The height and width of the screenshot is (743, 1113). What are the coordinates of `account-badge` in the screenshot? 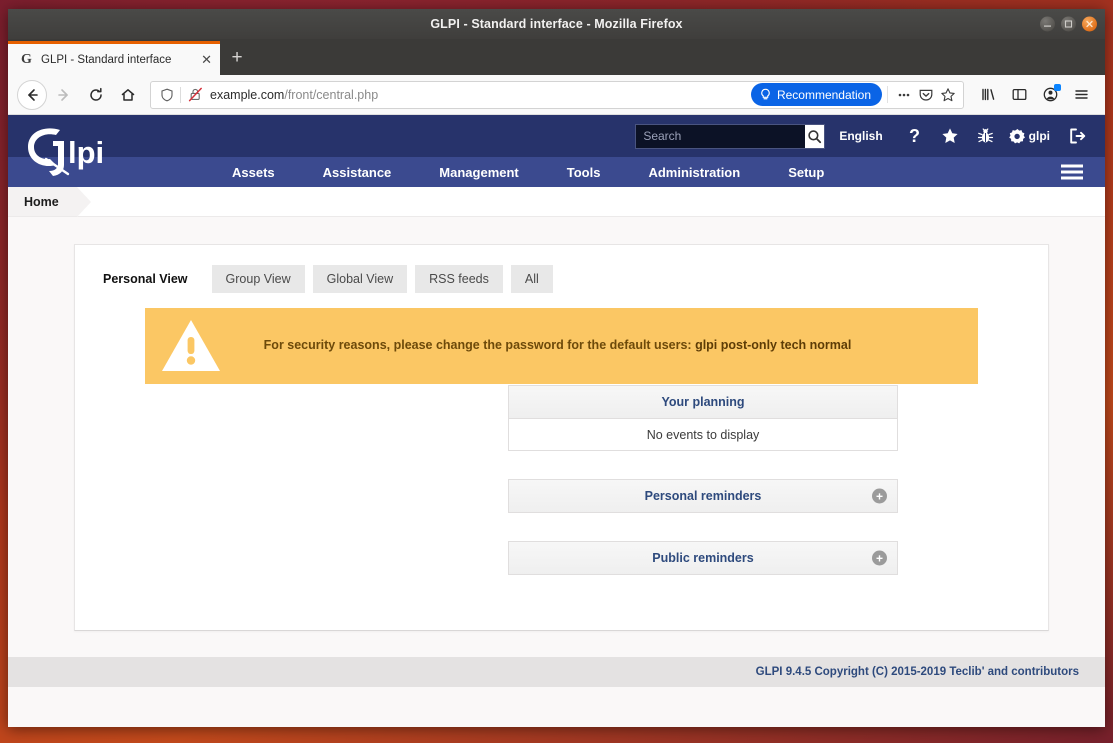 It's located at (1057, 87).